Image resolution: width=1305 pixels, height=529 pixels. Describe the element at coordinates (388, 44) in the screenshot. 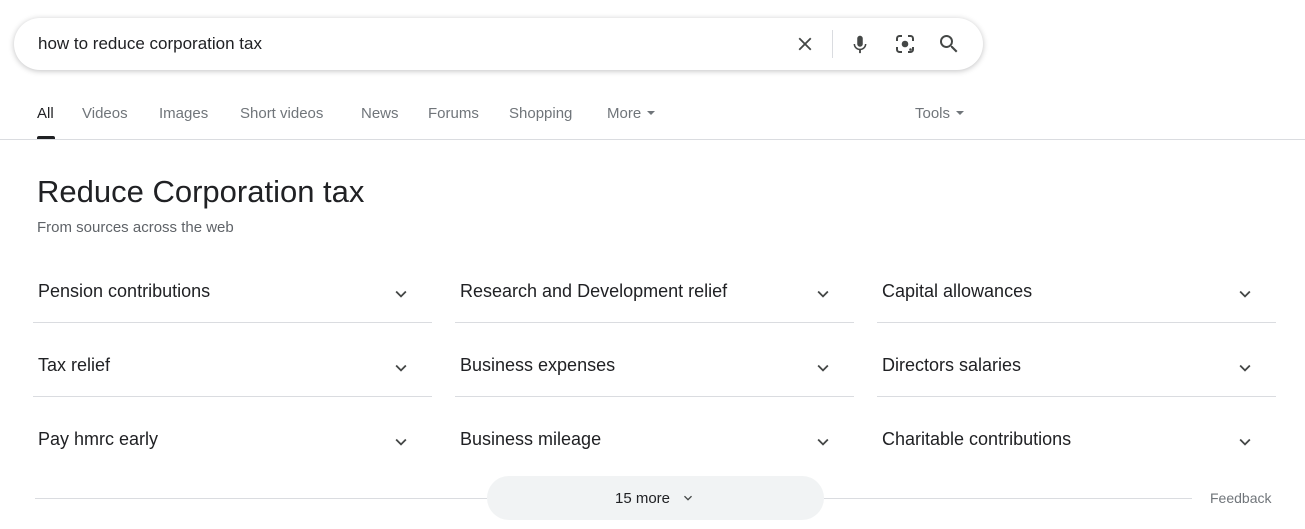

I see `search-input` at that location.